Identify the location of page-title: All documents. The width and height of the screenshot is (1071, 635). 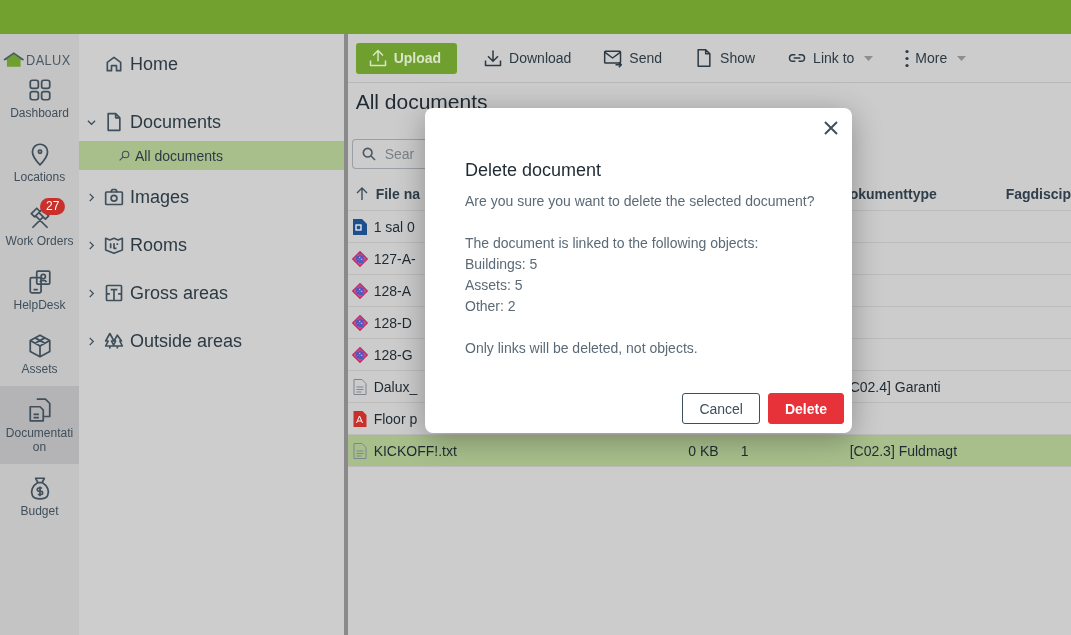
(421, 102).